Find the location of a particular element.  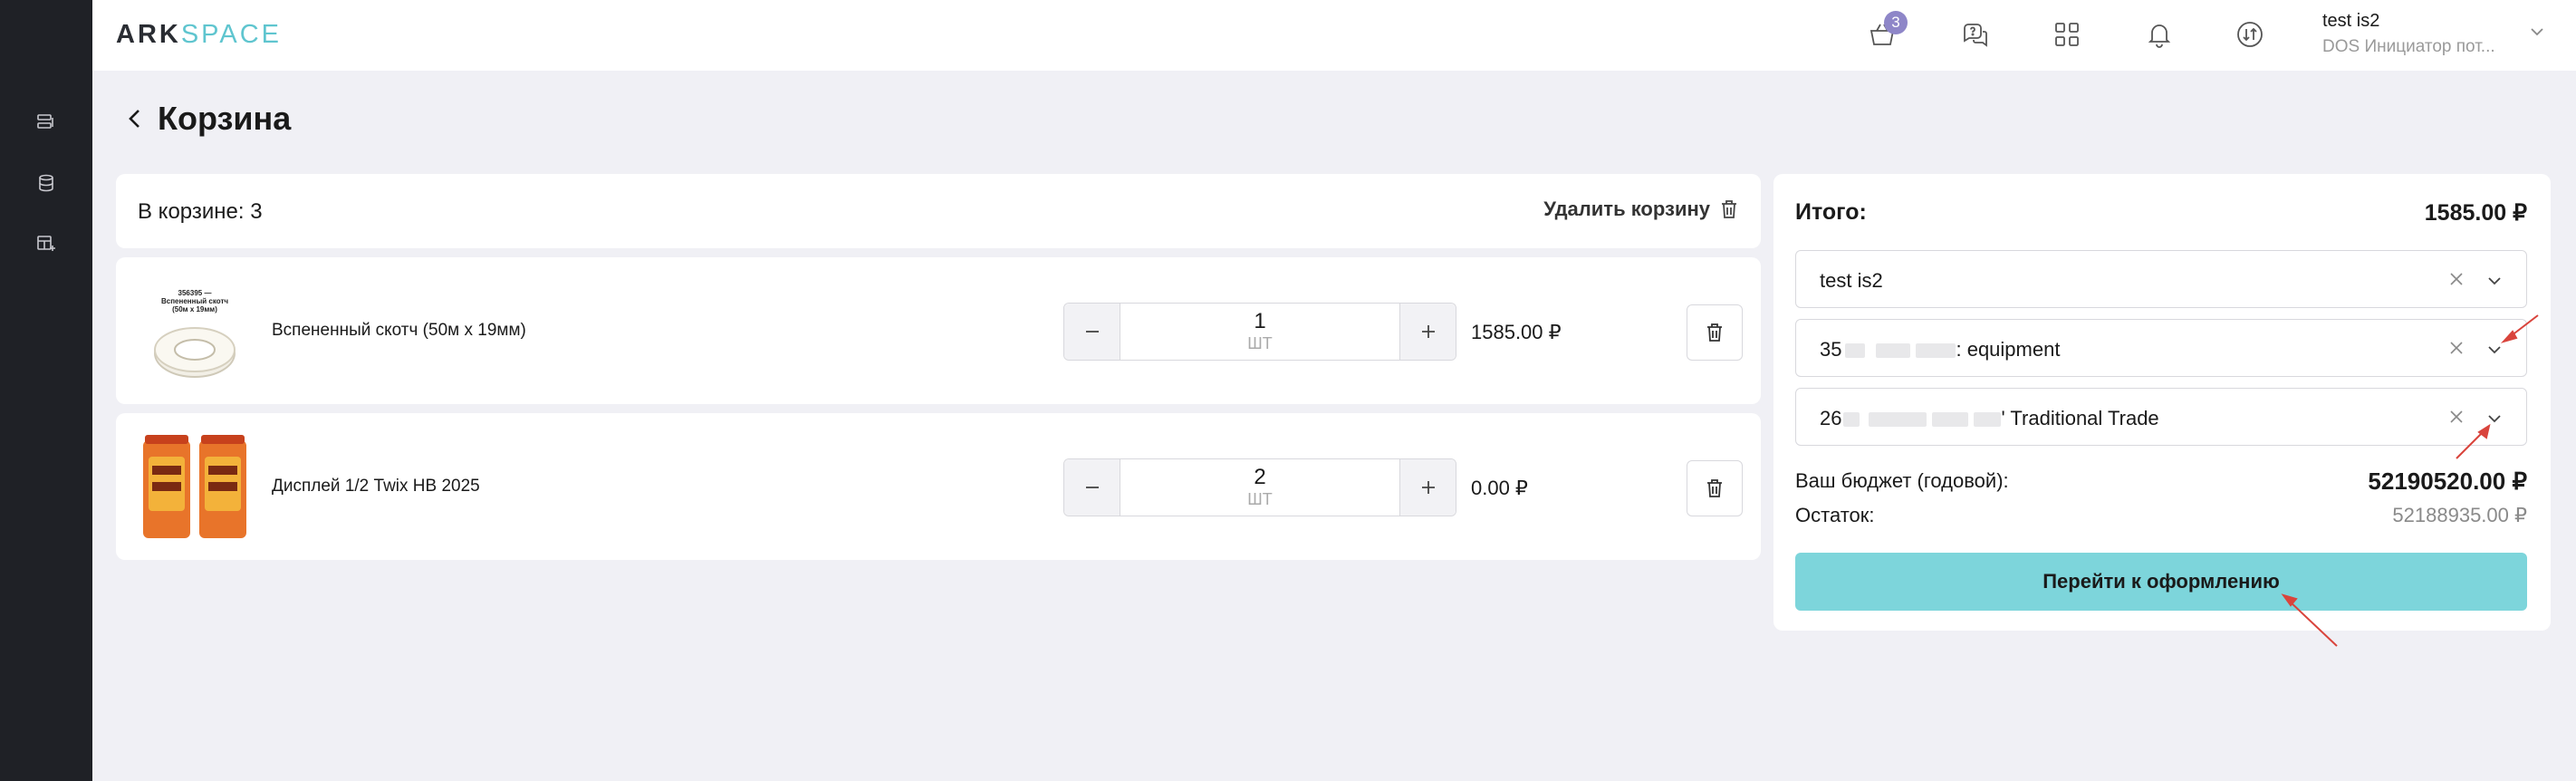

quantity-value: 1 is located at coordinates (1260, 321).